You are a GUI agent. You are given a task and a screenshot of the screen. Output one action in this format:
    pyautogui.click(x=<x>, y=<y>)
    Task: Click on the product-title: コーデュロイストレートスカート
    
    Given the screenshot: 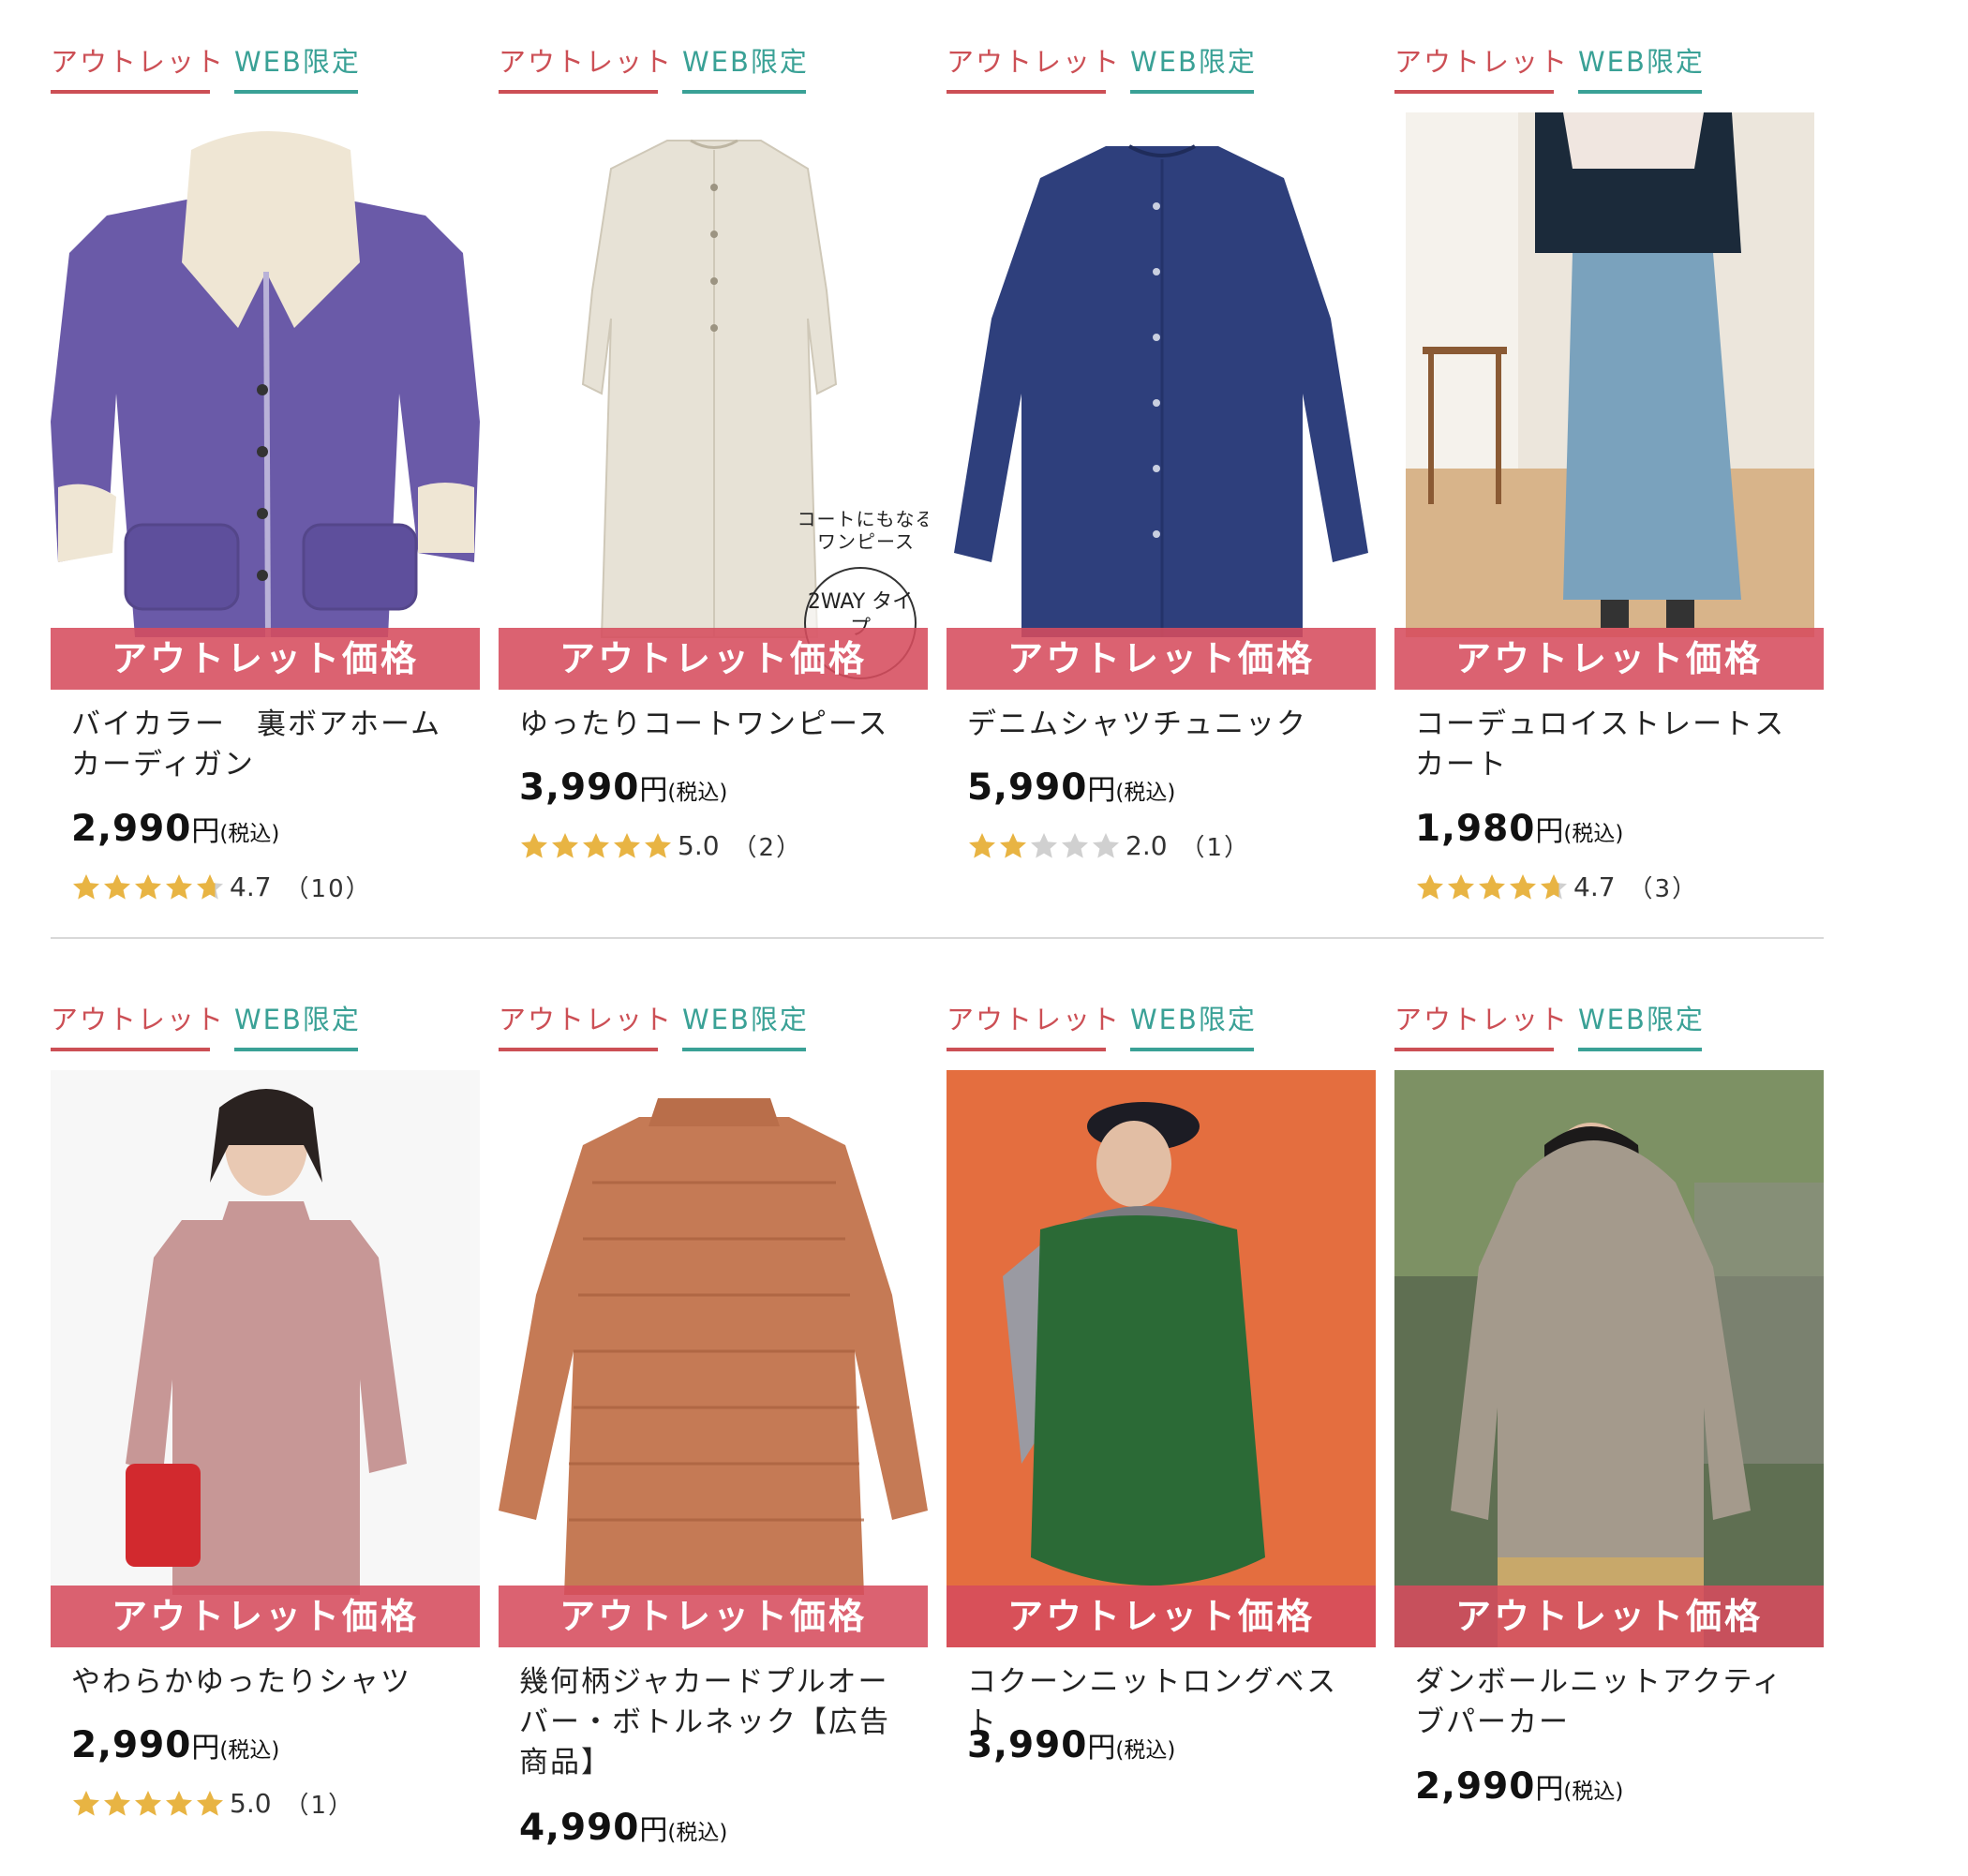 What is the action you would take?
    pyautogui.click(x=1612, y=745)
    